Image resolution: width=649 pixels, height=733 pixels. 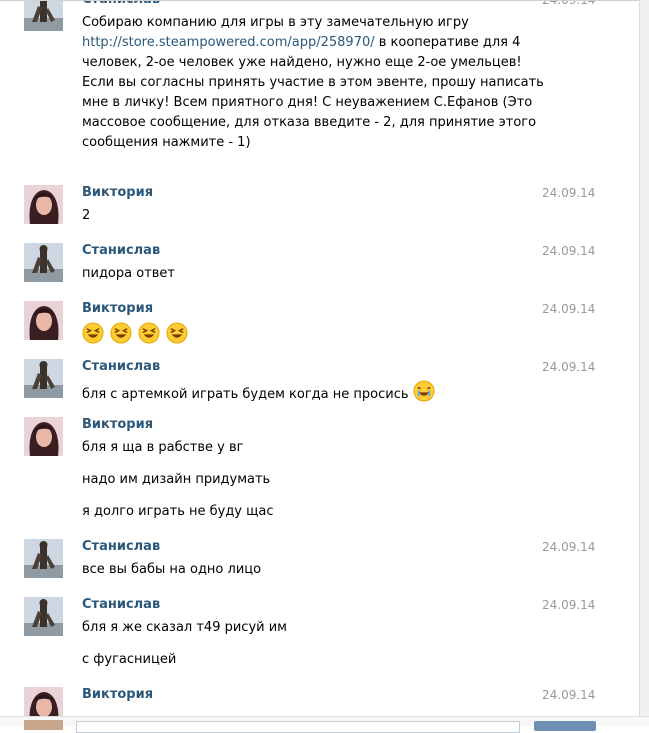 What do you see at coordinates (128, 273) in the screenshot?
I see `message-text: пидора ответ` at bounding box center [128, 273].